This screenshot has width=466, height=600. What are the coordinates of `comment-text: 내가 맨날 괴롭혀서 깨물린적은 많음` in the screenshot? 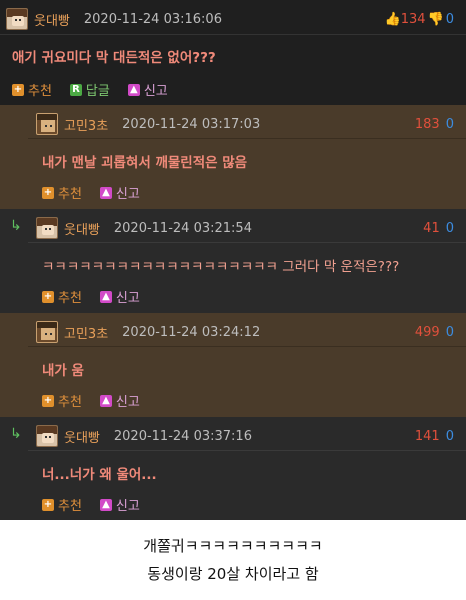 It's located at (145, 163).